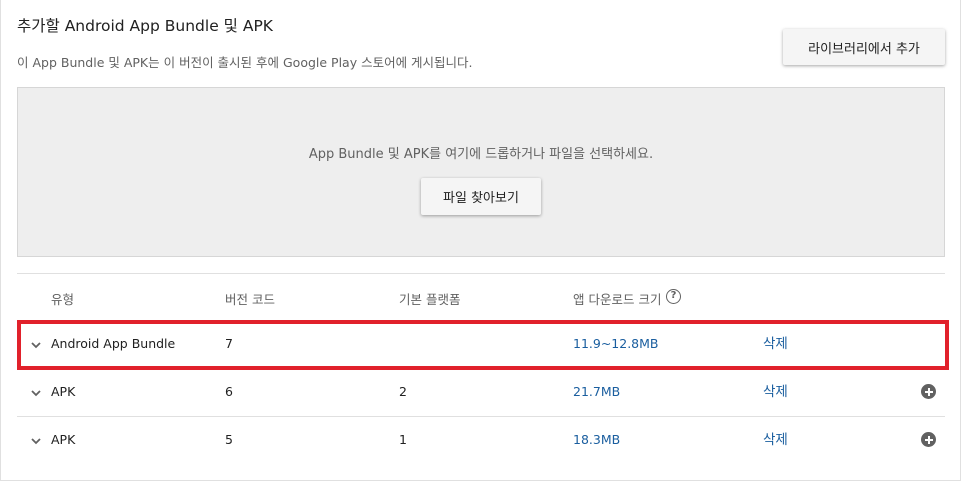  I want to click on row-base-platform: 2, so click(403, 391).